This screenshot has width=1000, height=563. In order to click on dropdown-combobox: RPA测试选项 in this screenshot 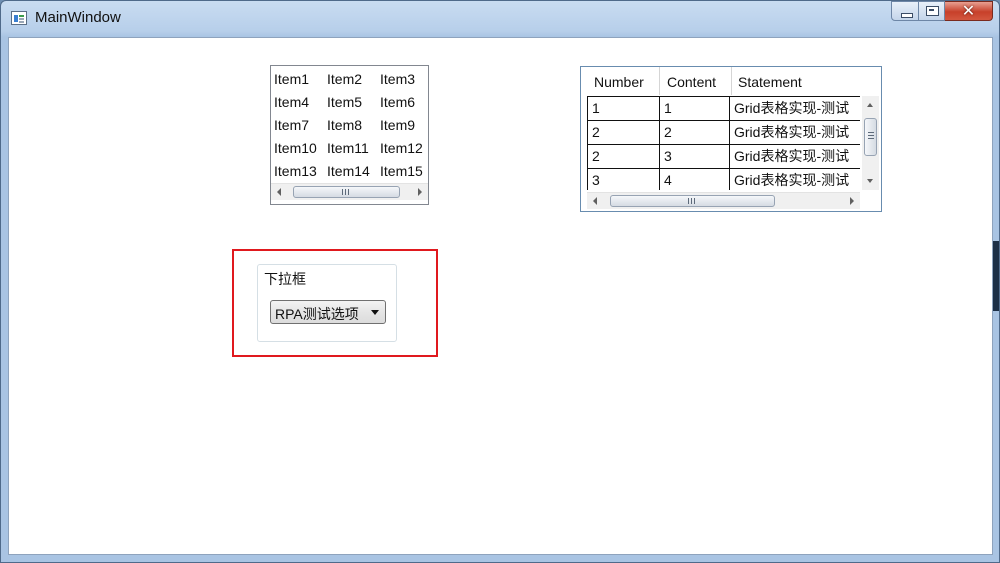, I will do `click(328, 312)`.